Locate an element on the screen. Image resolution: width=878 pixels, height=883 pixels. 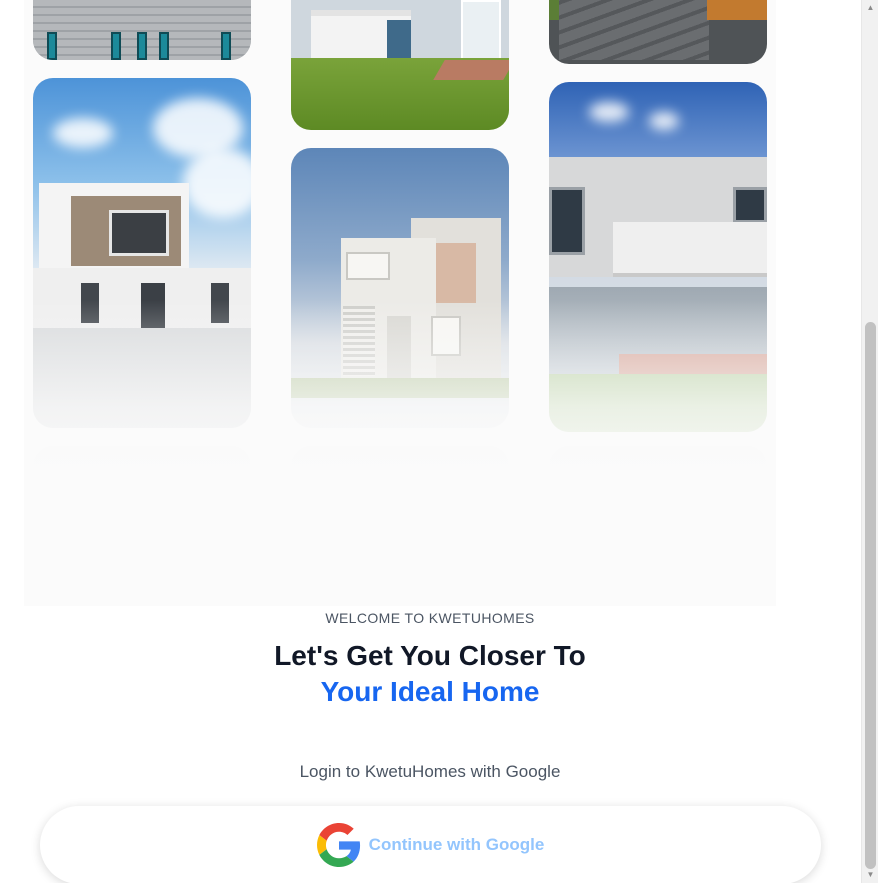
page-headline-accent: Your Ideal Home is located at coordinates (430, 691).